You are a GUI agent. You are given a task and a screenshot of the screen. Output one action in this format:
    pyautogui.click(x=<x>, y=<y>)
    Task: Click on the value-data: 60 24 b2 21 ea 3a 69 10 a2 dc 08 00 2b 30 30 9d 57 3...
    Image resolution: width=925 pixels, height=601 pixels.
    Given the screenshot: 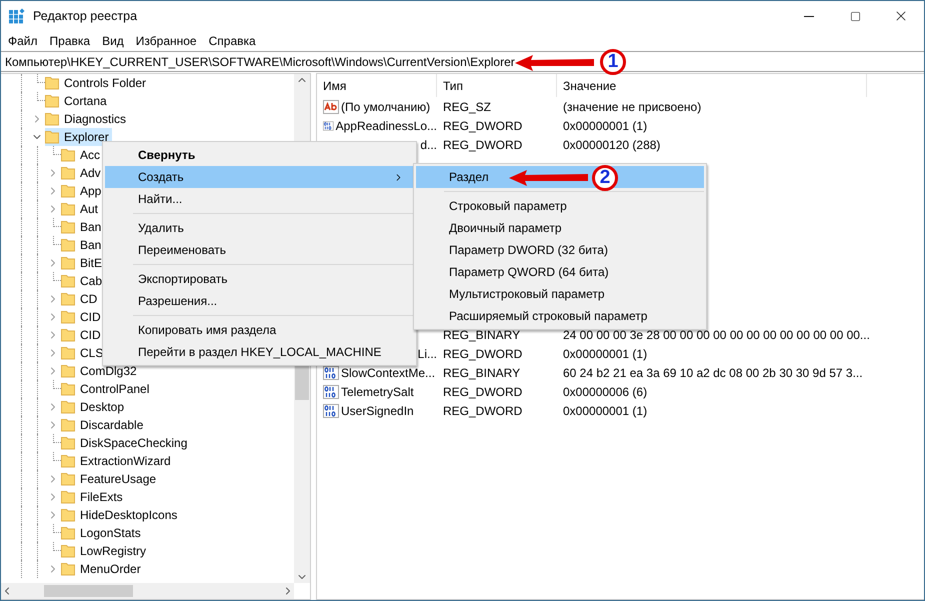 What is the action you would take?
    pyautogui.click(x=713, y=373)
    